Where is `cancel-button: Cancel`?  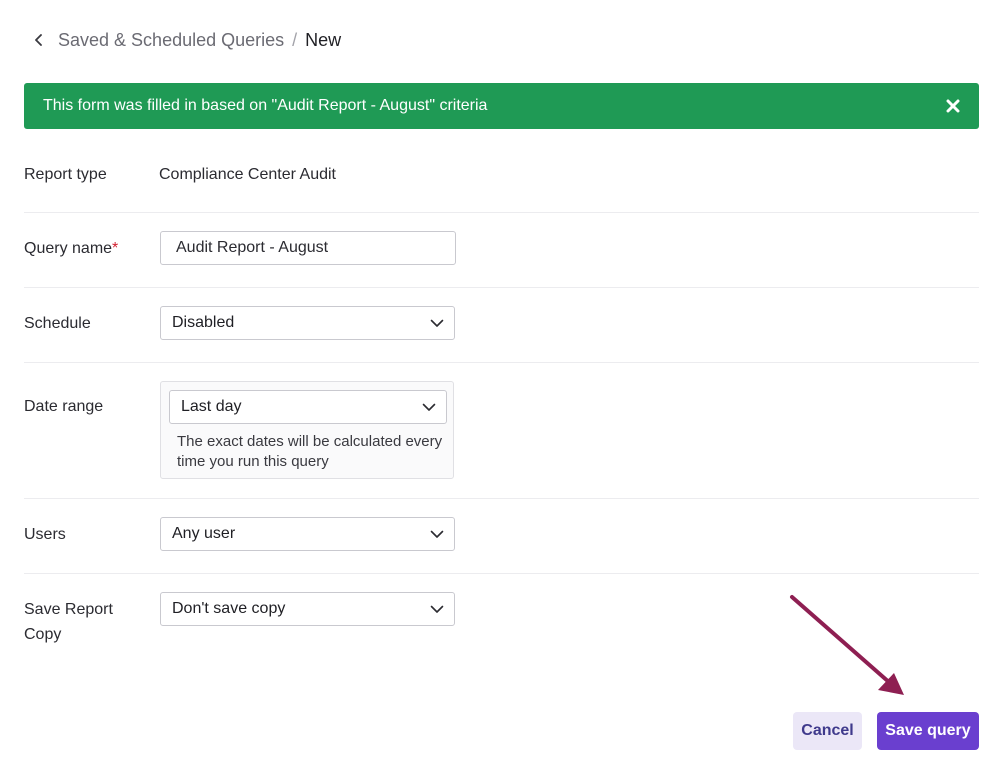 cancel-button: Cancel is located at coordinates (827, 731).